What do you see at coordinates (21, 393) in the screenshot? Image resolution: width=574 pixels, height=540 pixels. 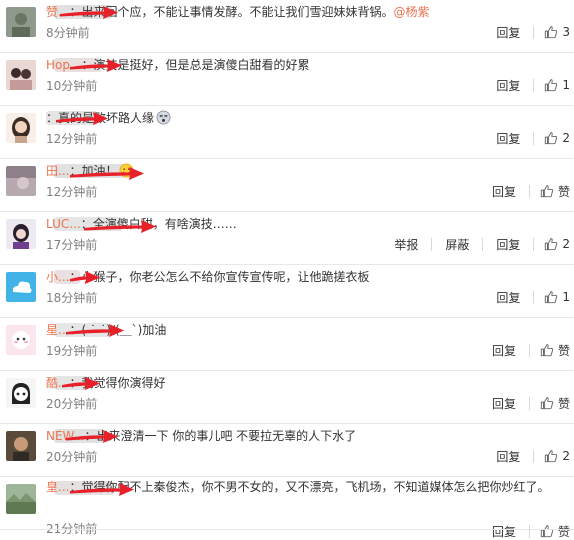 I see `avatar-cartoon-girl-icon` at bounding box center [21, 393].